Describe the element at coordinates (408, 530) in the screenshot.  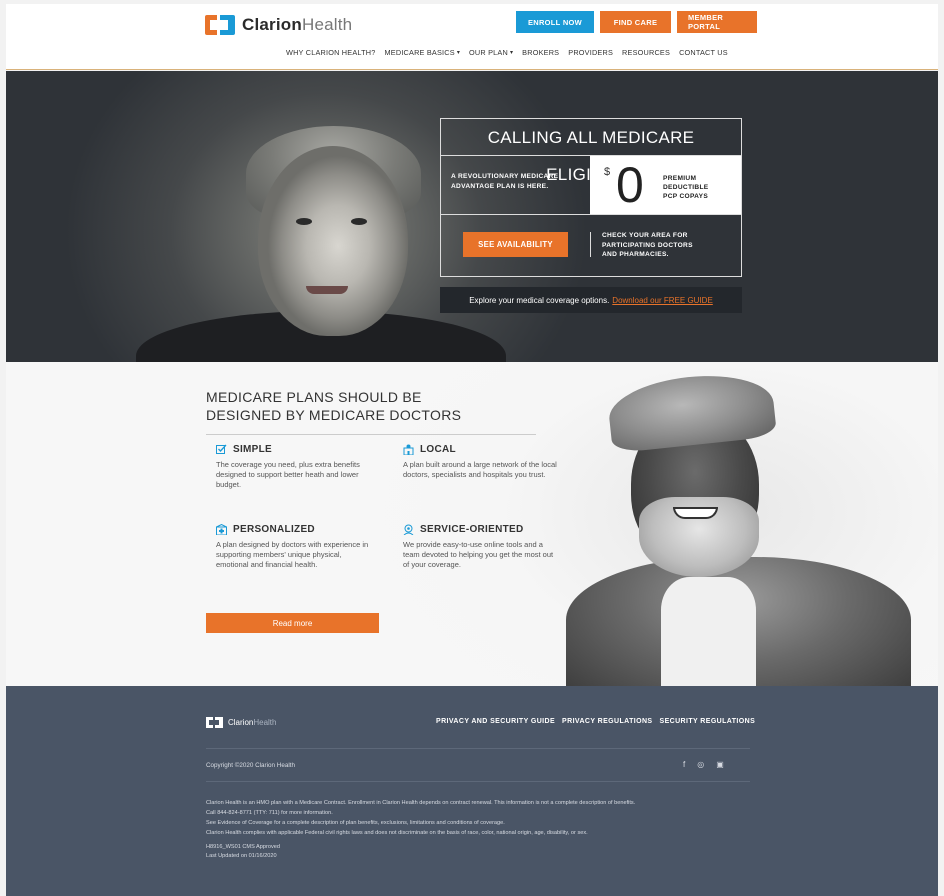
I see `support-agent-icon` at that location.